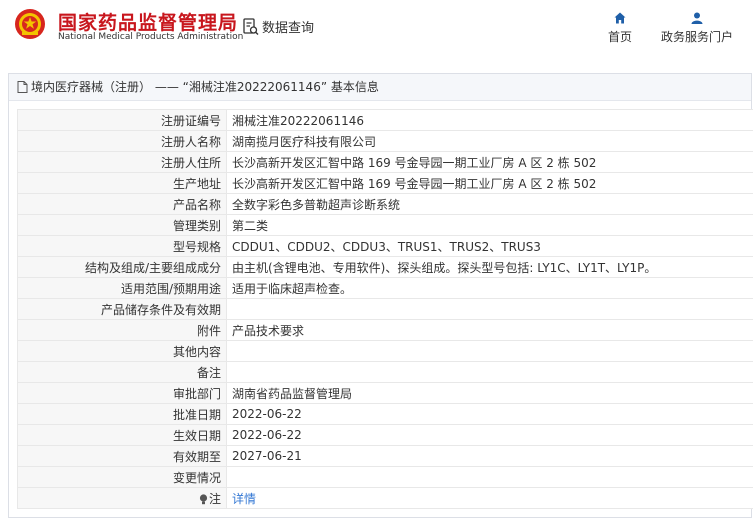 The image size is (753, 522). Describe the element at coordinates (208, 372) in the screenshot. I see `field-label: 备注` at that location.